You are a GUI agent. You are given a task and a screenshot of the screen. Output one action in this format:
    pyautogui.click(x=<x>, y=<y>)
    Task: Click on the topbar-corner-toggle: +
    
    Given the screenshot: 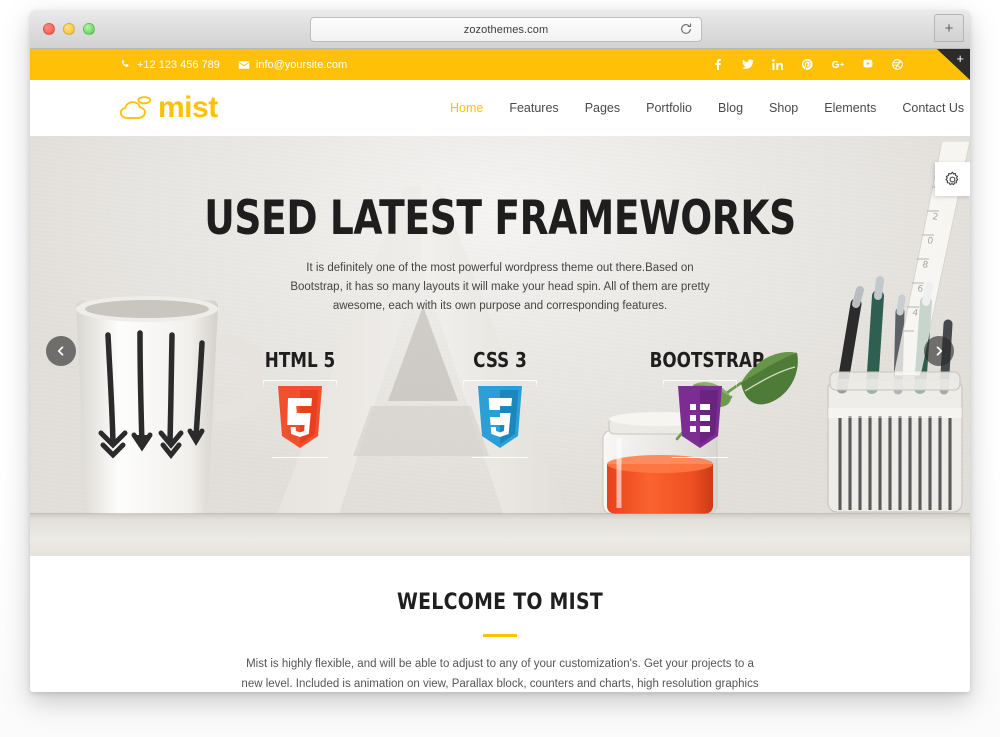 What is the action you would take?
    pyautogui.click(x=953, y=64)
    